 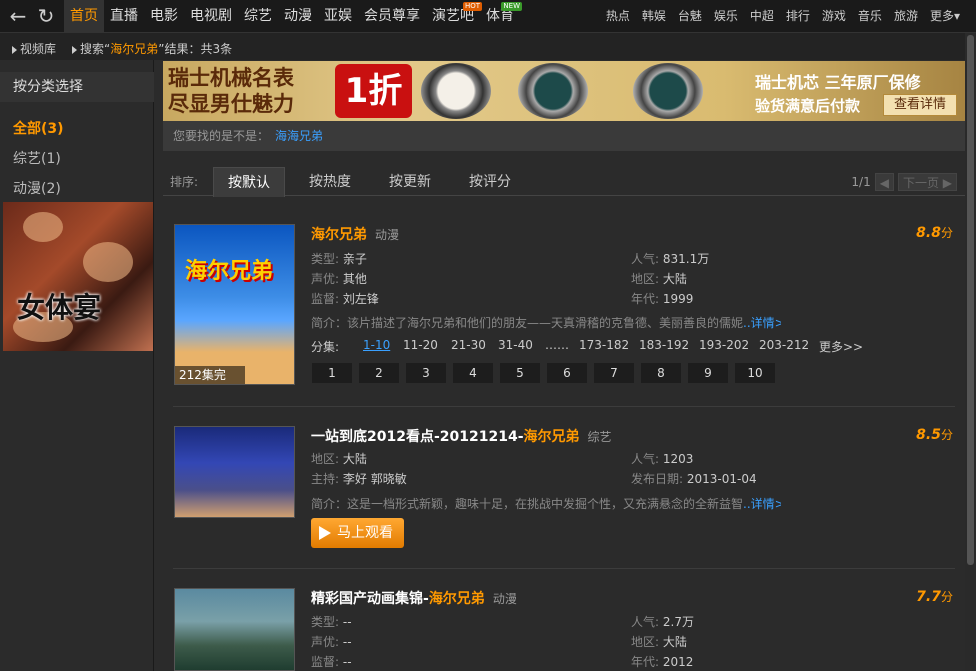 What do you see at coordinates (956, 16) in the screenshot?
I see `chevron-down-icon: ▾` at bounding box center [956, 16].